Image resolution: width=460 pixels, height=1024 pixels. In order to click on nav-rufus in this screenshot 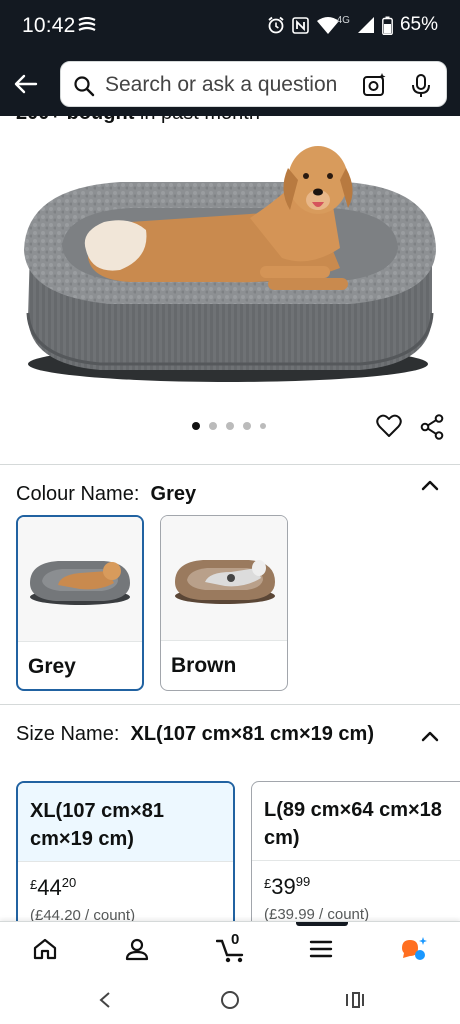, I will do `click(413, 949)`.